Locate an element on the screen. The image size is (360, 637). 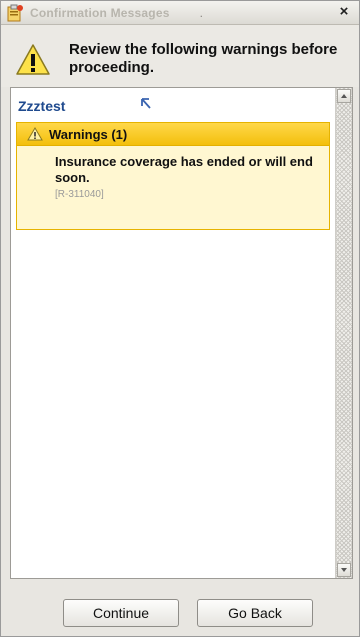
dialog-footer: Continue Go Back is located at coordinates (180, 613).